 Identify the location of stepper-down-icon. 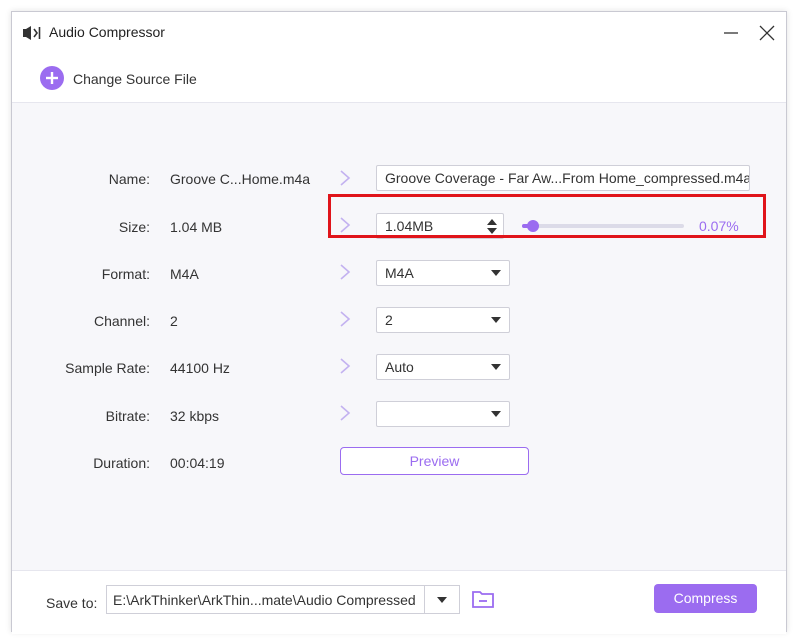
(492, 231).